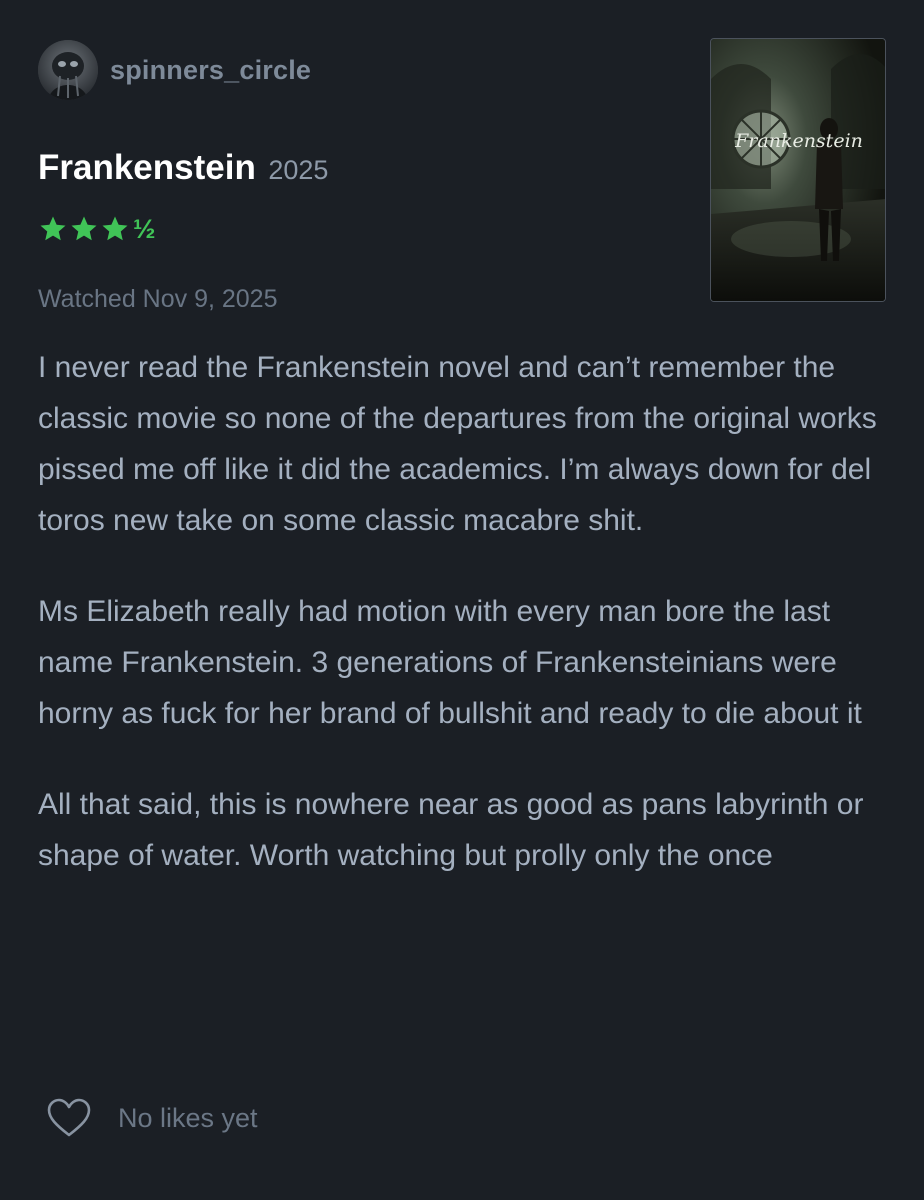 This screenshot has width=924, height=1200. Describe the element at coordinates (144, 229) in the screenshot. I see `half-star: ½` at that location.